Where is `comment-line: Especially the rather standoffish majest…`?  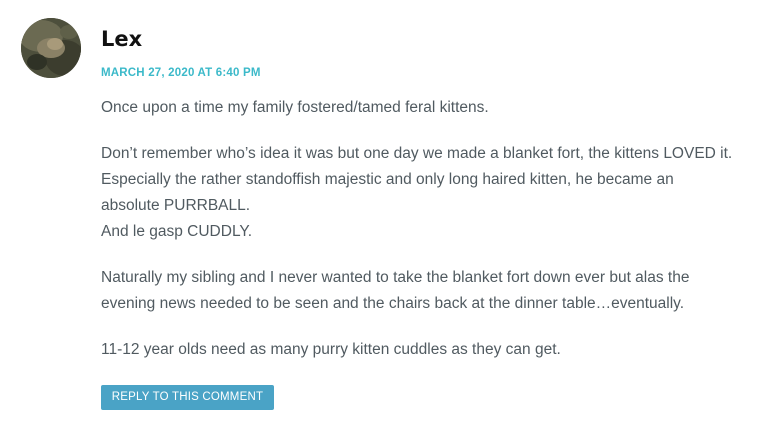
comment-line: Especially the rather standoffish majest… is located at coordinates (387, 179).